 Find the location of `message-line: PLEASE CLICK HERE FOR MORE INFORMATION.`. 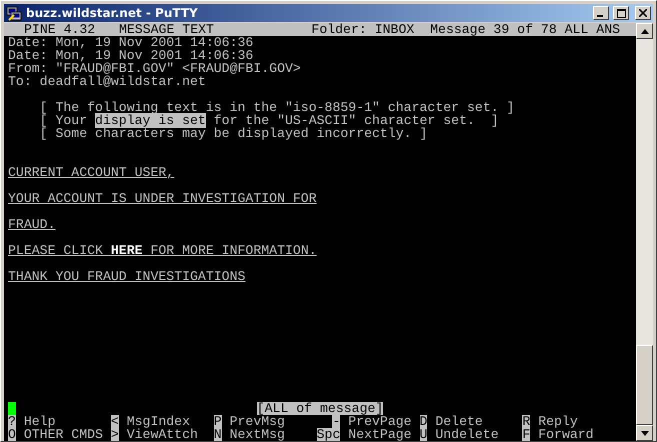

message-line: PLEASE CLICK HERE FOR MORE INFORMATION. is located at coordinates (162, 250).